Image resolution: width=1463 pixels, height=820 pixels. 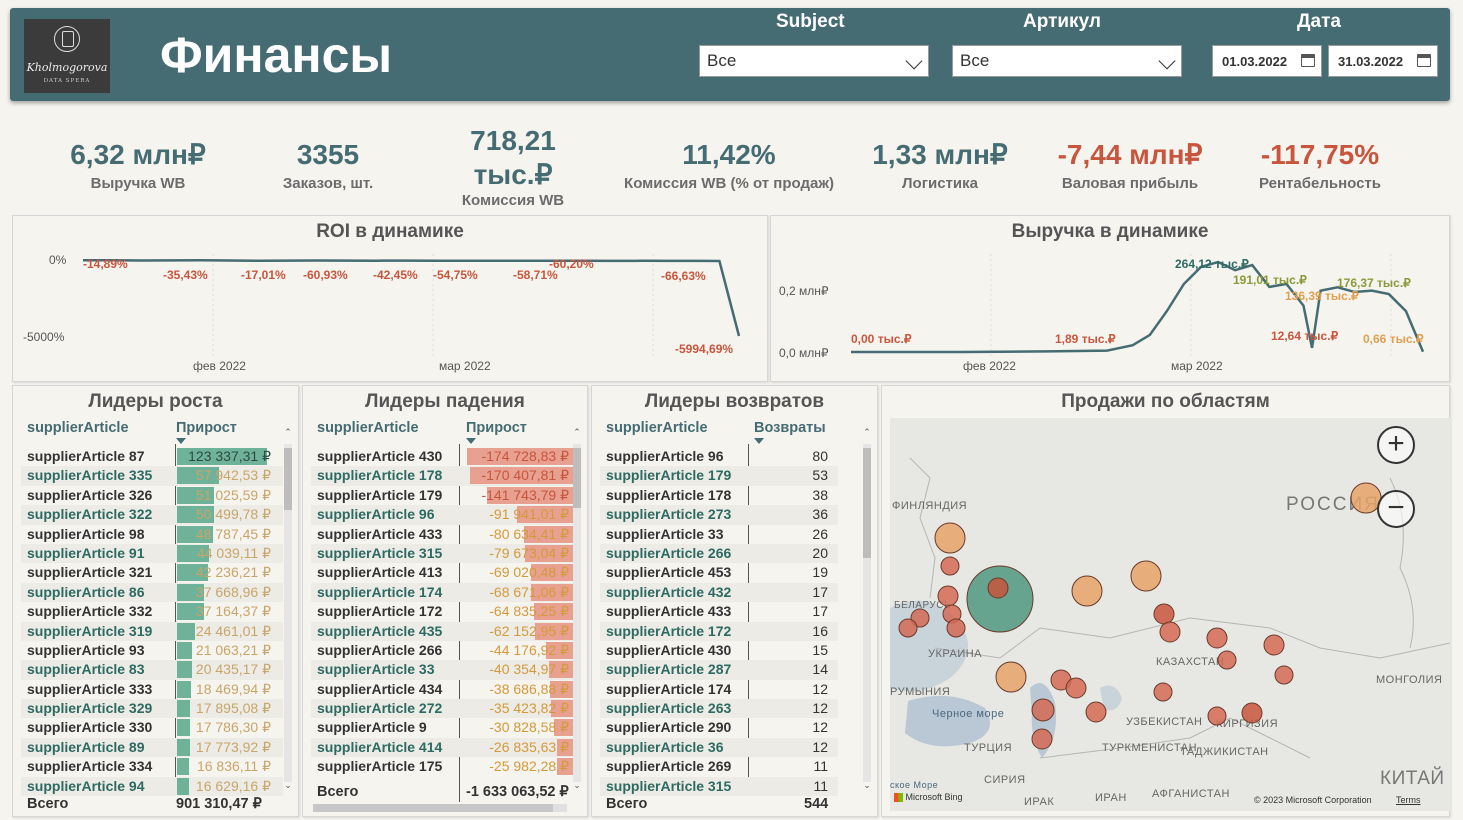 What do you see at coordinates (152, 766) in the screenshot?
I see `table-row: supplierArticle 334 16 836,11 ₽` at bounding box center [152, 766].